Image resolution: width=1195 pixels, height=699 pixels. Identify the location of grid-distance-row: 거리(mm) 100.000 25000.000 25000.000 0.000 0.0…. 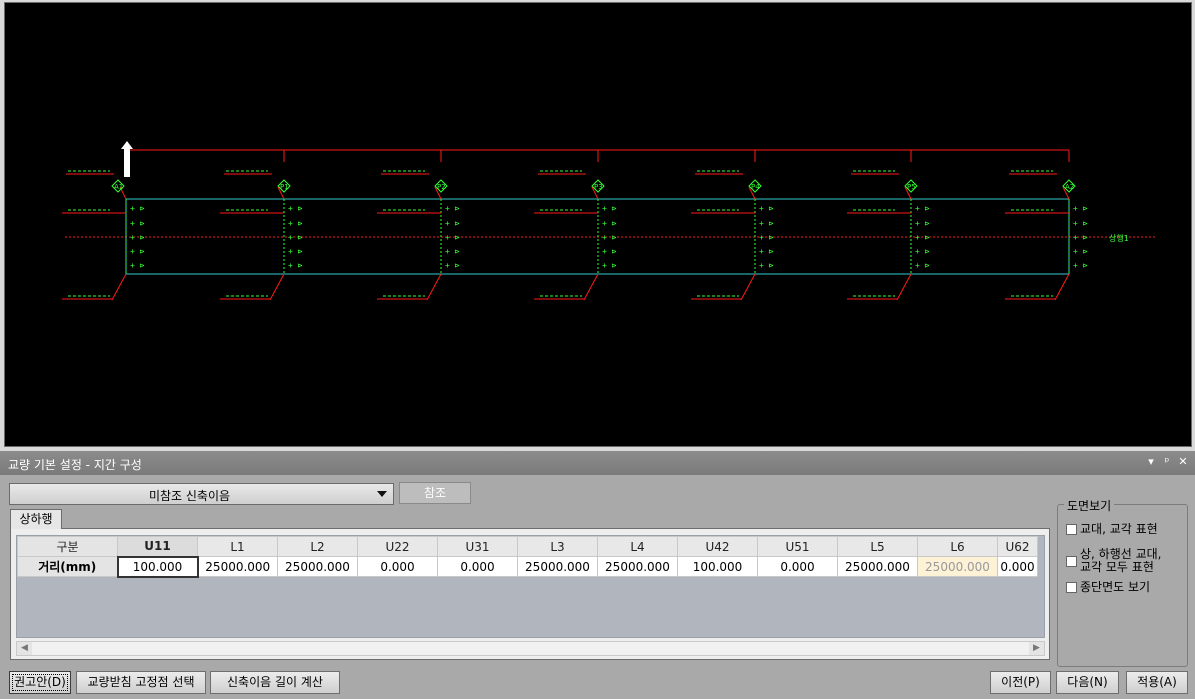
(527, 566).